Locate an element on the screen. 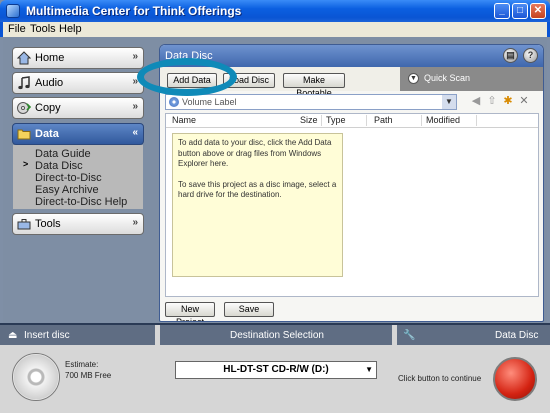 The width and height of the screenshot is (550, 413). insert-disc-header: ⏏ Insert disc is located at coordinates (77, 335).